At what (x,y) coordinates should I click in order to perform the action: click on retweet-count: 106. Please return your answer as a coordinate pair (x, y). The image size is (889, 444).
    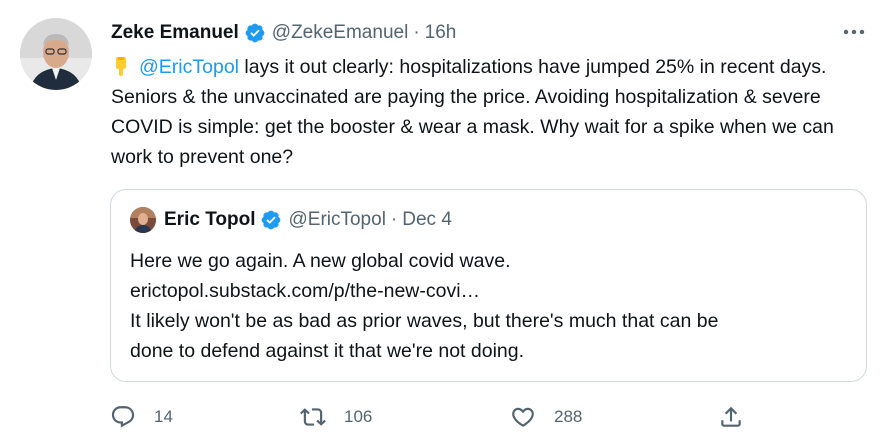
    Looking at the image, I should click on (358, 416).